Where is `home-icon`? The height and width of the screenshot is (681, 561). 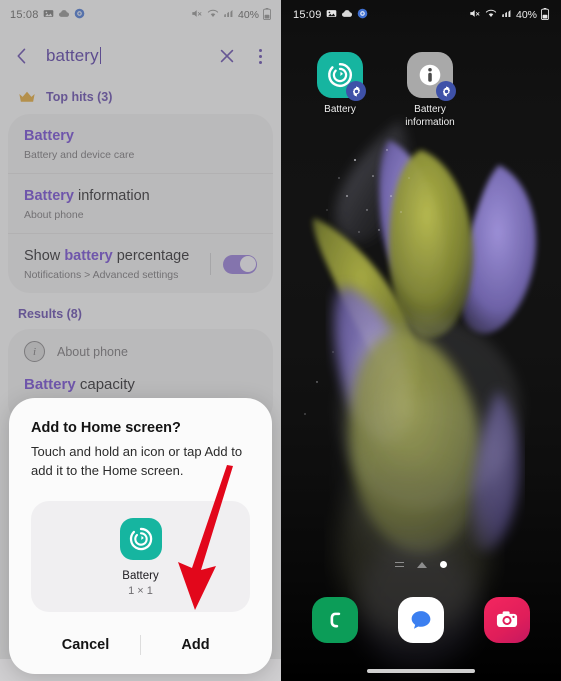
home-icon is located at coordinates (422, 564).